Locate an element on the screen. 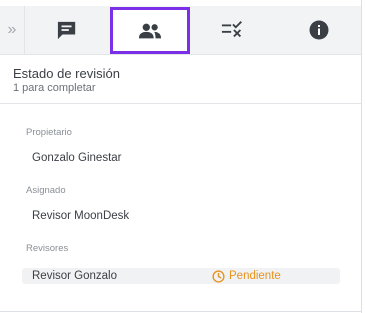 Image resolution: width=365 pixels, height=313 pixels. tab-comments is located at coordinates (67, 30).